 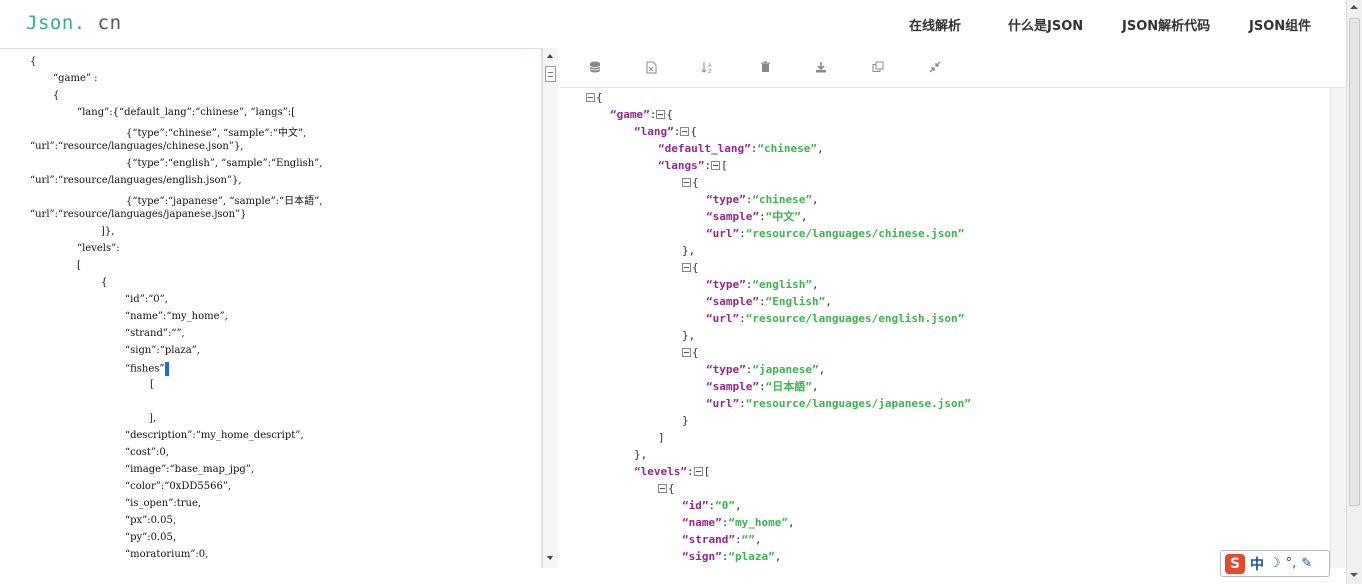 I want to click on json-key: “url”, so click(x=723, y=403).